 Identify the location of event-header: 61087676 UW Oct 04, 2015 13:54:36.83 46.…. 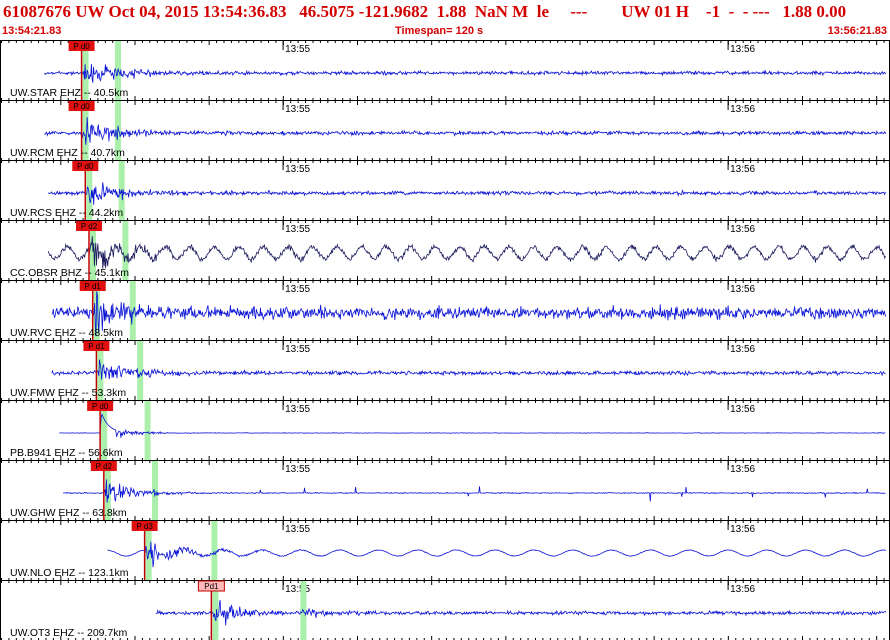
(445, 20).